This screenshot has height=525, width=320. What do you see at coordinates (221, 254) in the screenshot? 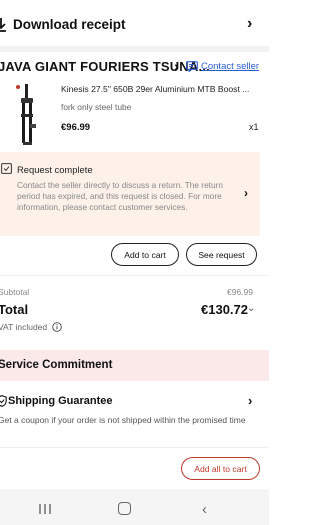
I see `see-request-button: See request` at bounding box center [221, 254].